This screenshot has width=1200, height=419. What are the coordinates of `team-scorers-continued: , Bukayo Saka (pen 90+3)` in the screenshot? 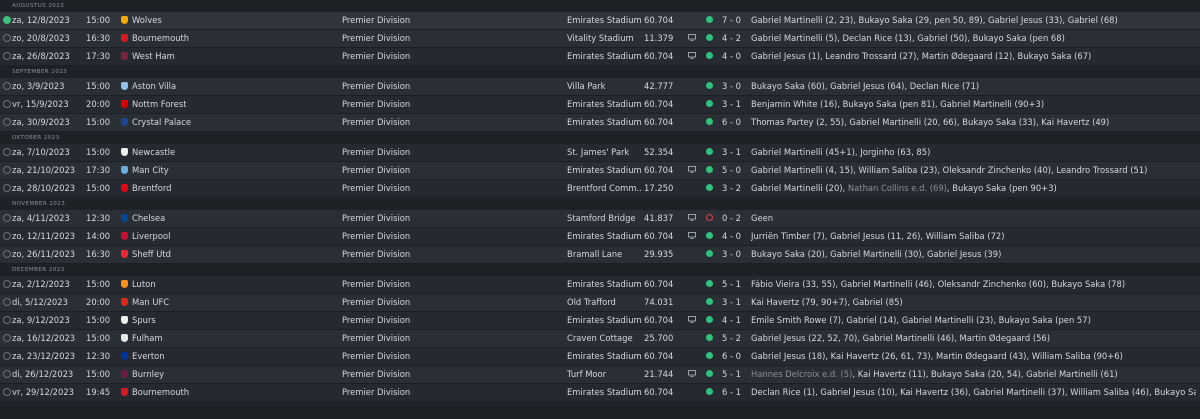 It's located at (1001, 188).